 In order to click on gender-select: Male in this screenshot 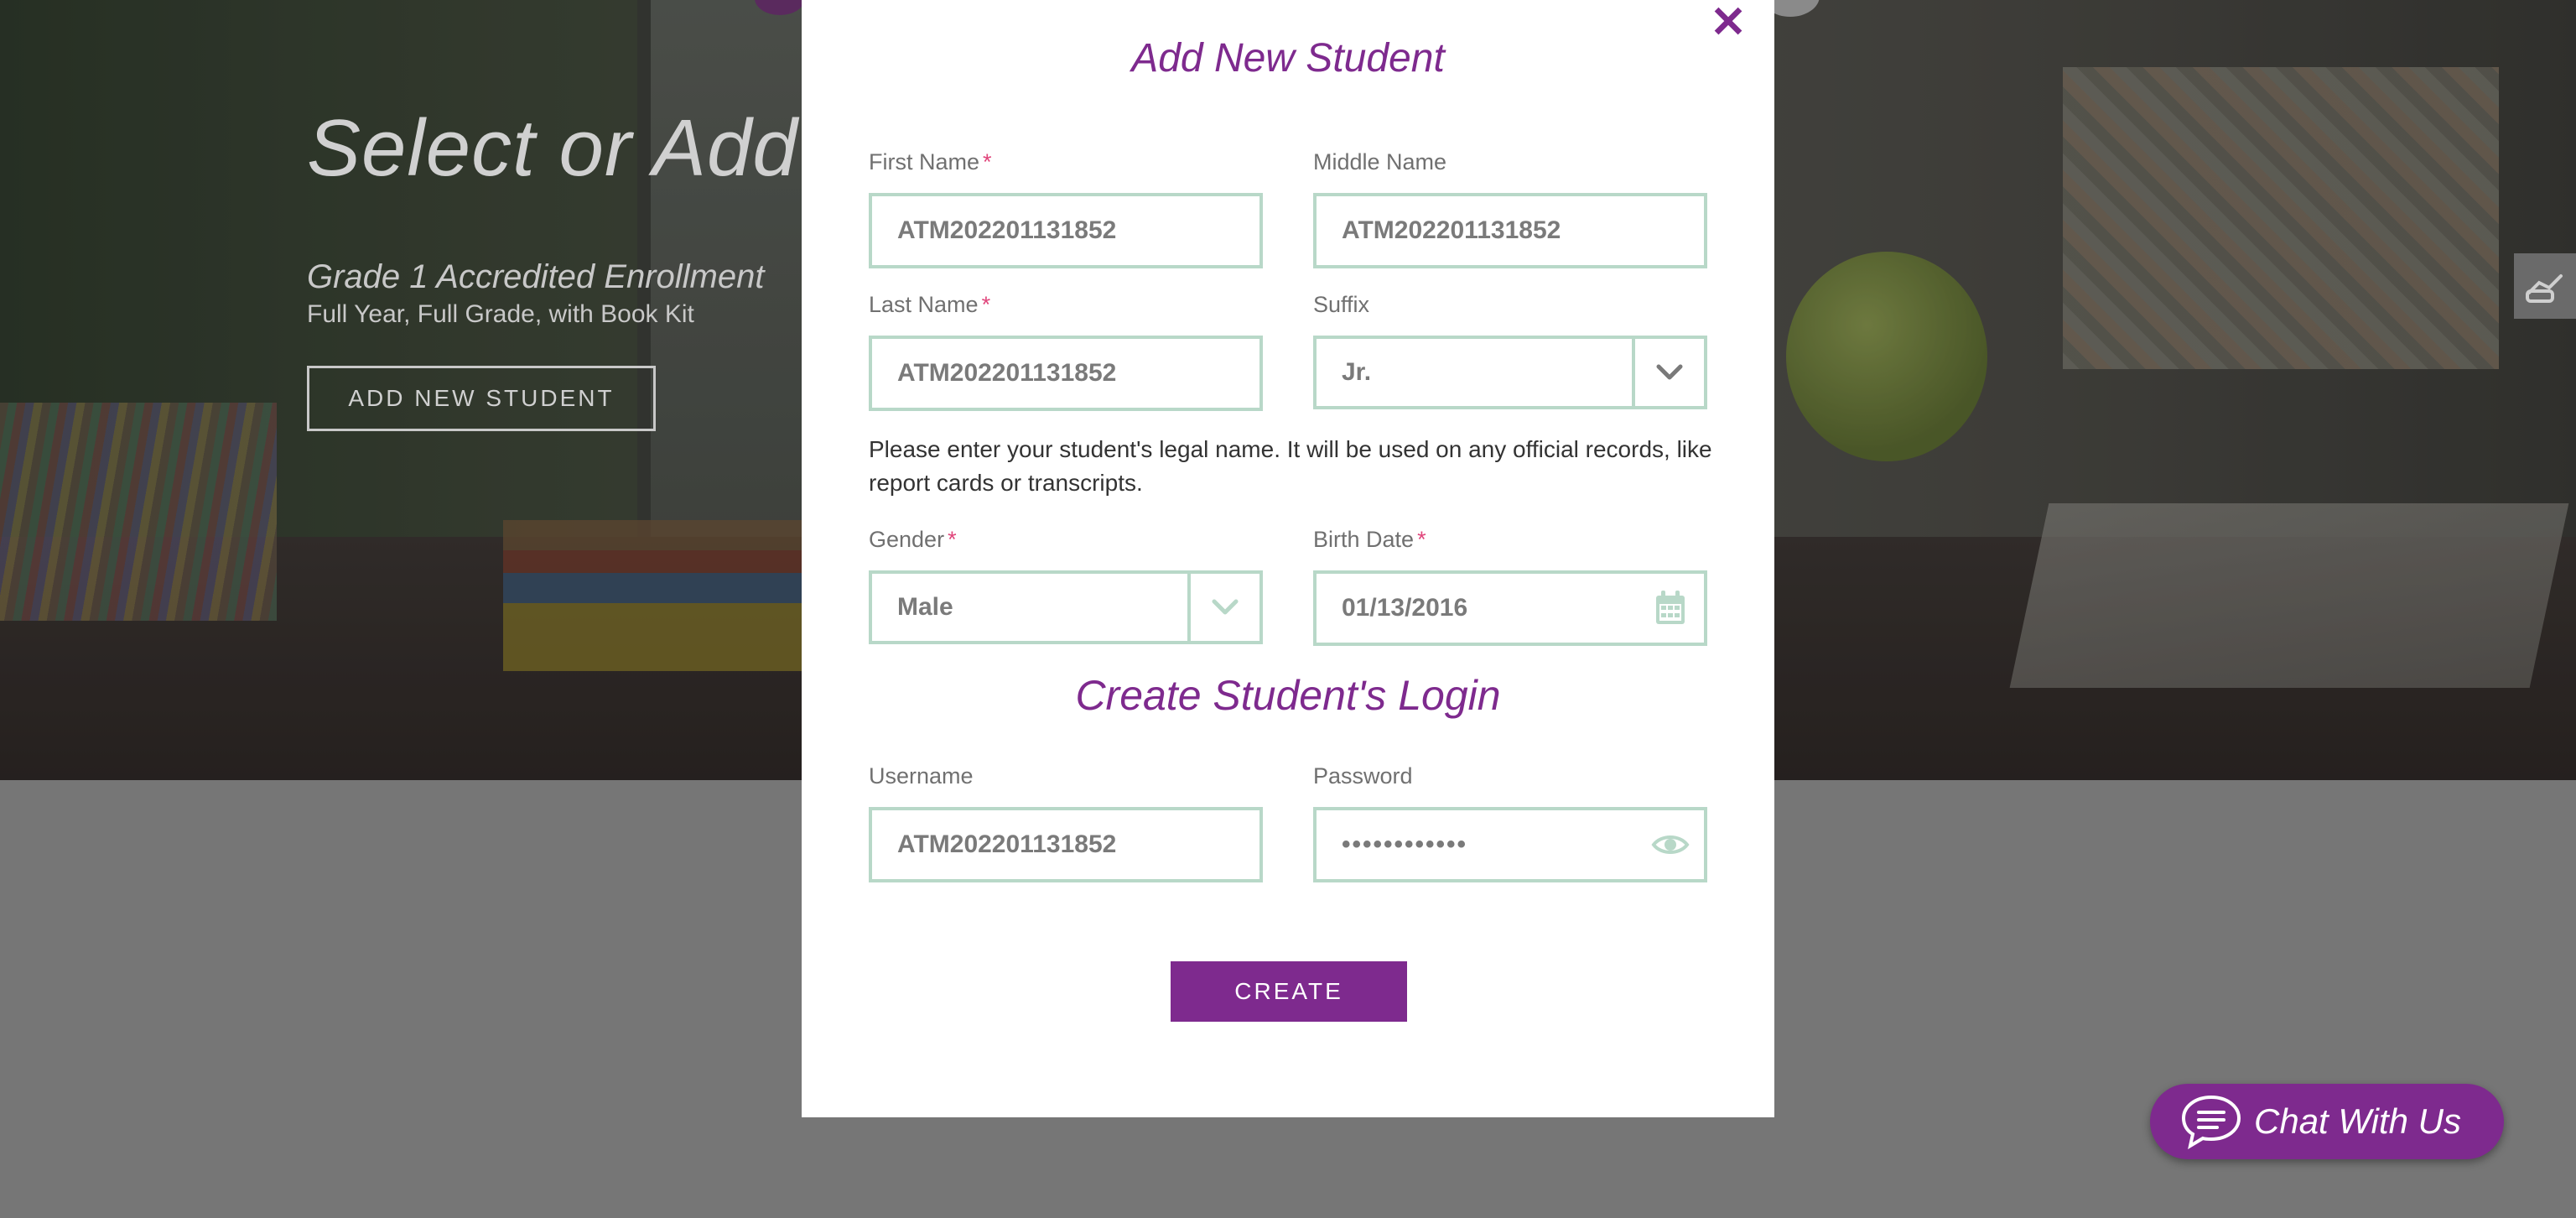, I will do `click(1066, 607)`.